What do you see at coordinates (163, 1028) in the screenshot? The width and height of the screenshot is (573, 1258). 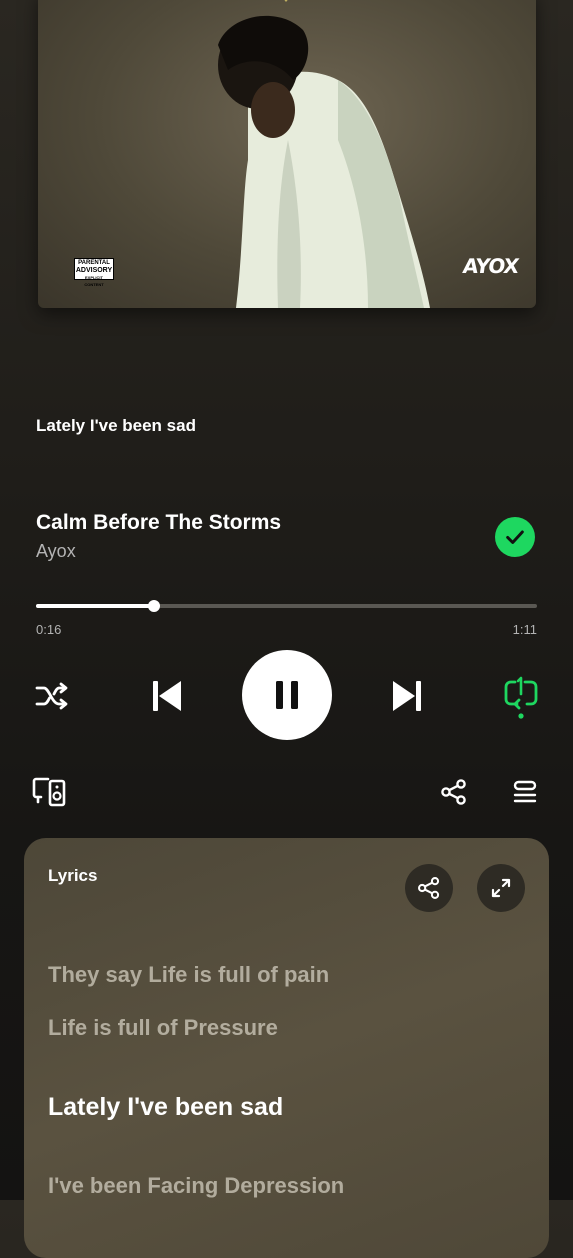 I see `lyric-line: Life is full of Pressure` at bounding box center [163, 1028].